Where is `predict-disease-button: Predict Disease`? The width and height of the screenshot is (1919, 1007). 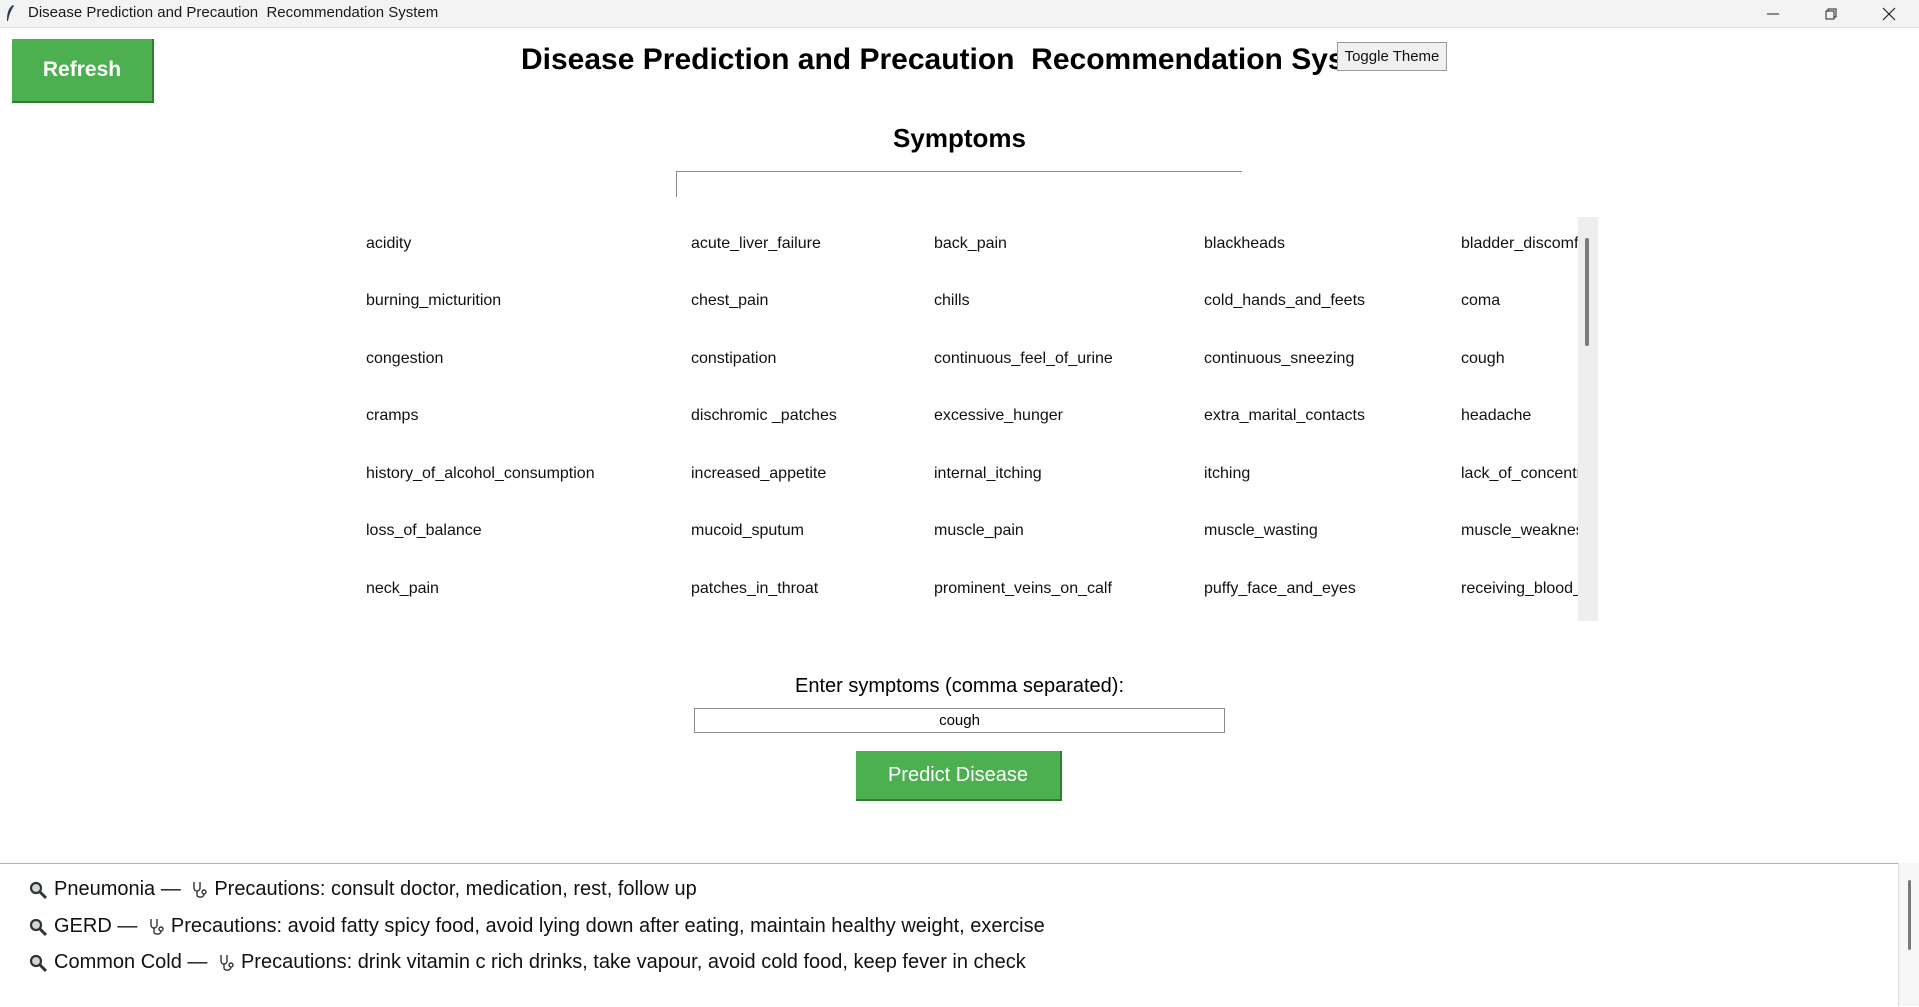 predict-disease-button: Predict Disease is located at coordinates (959, 776).